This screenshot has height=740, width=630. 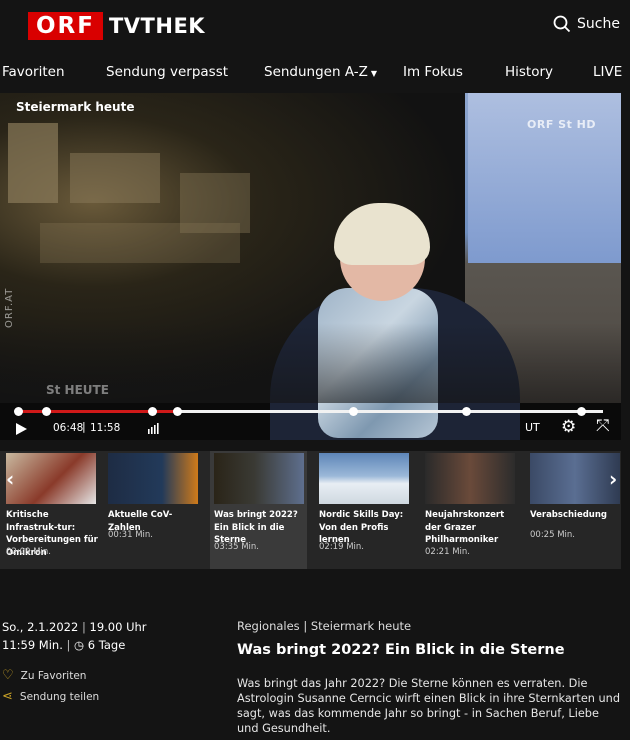 I want to click on carousel-card: Aktuelle CoV-Zahlen 00:31 Min., so click(x=152, y=510).